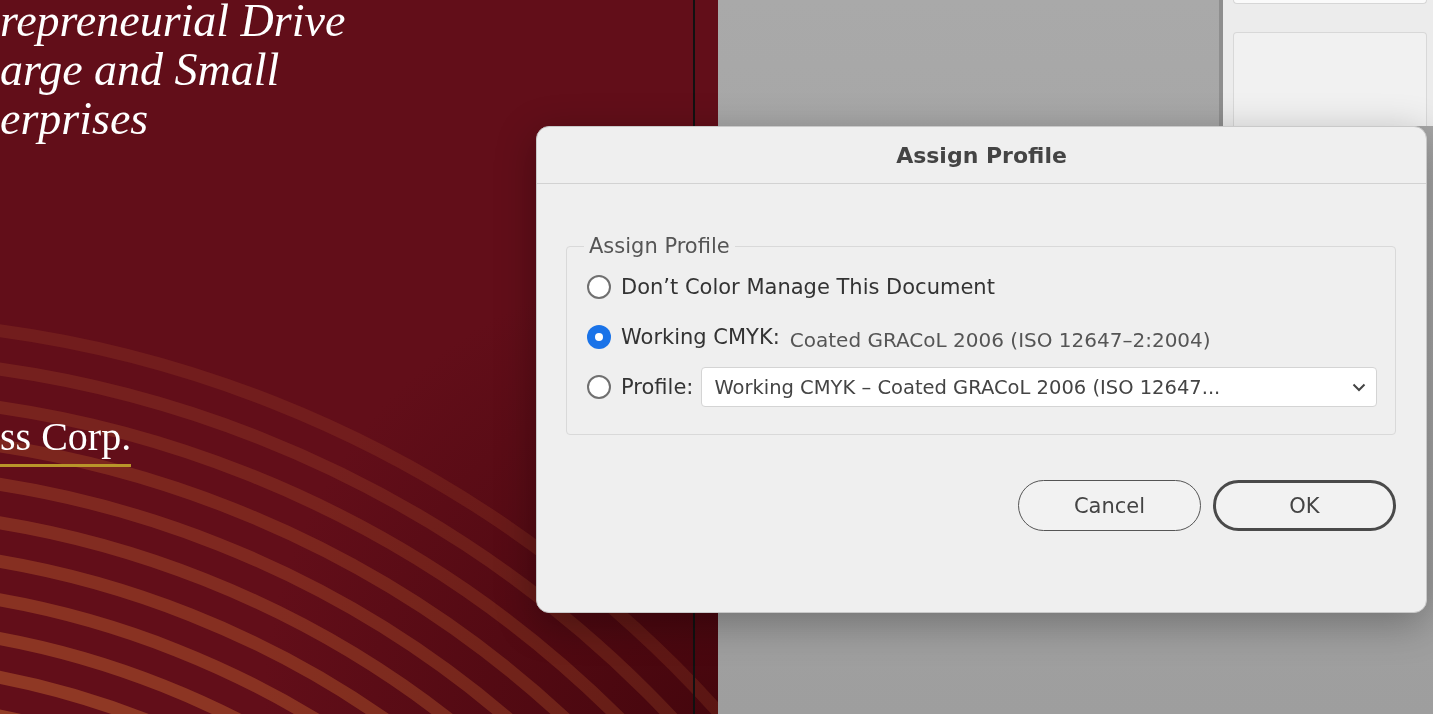  What do you see at coordinates (981, 155) in the screenshot?
I see `dialog-title: Assign Profile` at bounding box center [981, 155].